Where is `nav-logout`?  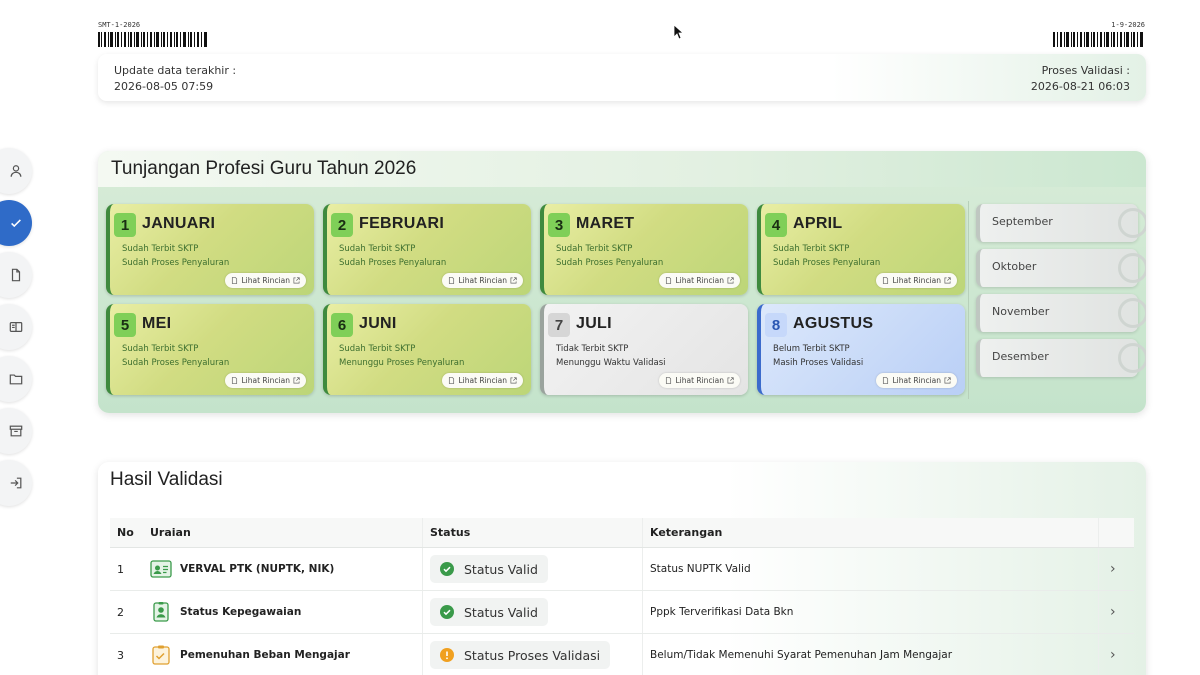 nav-logout is located at coordinates (16, 483).